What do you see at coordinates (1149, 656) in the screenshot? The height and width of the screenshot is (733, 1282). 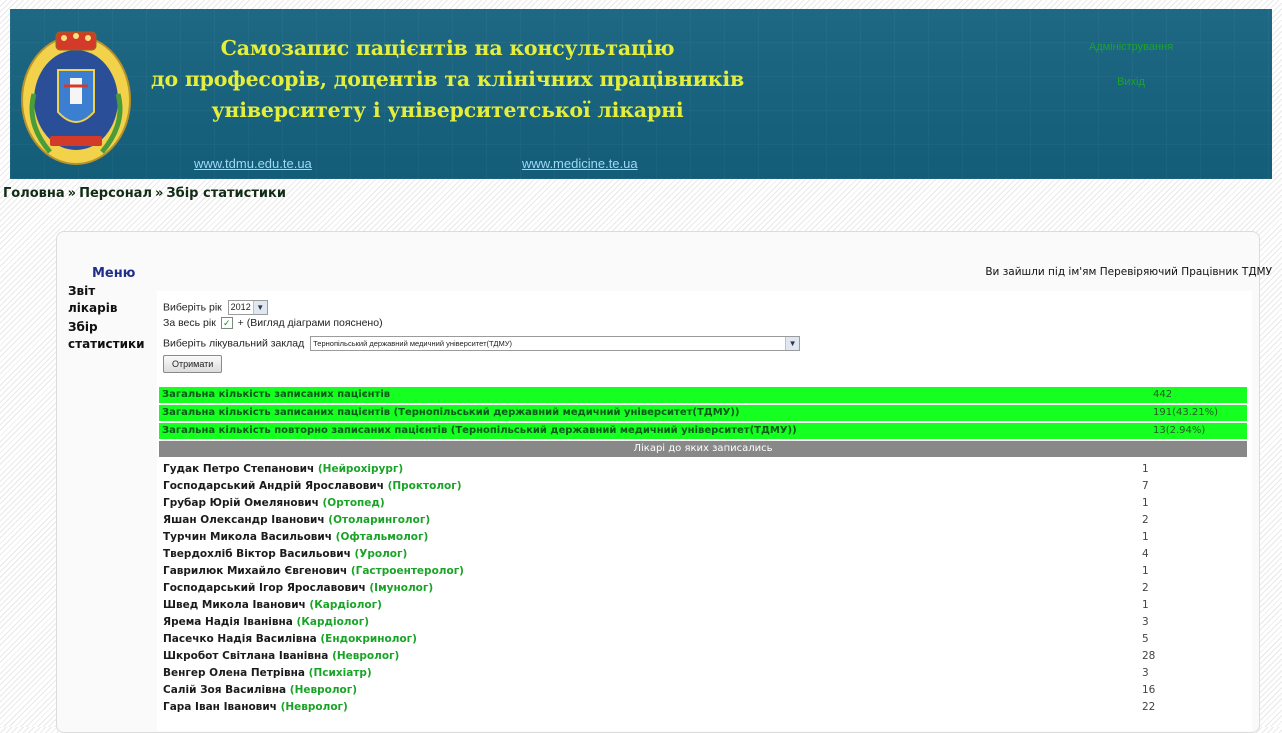 I see `doctor-count: 28` at bounding box center [1149, 656].